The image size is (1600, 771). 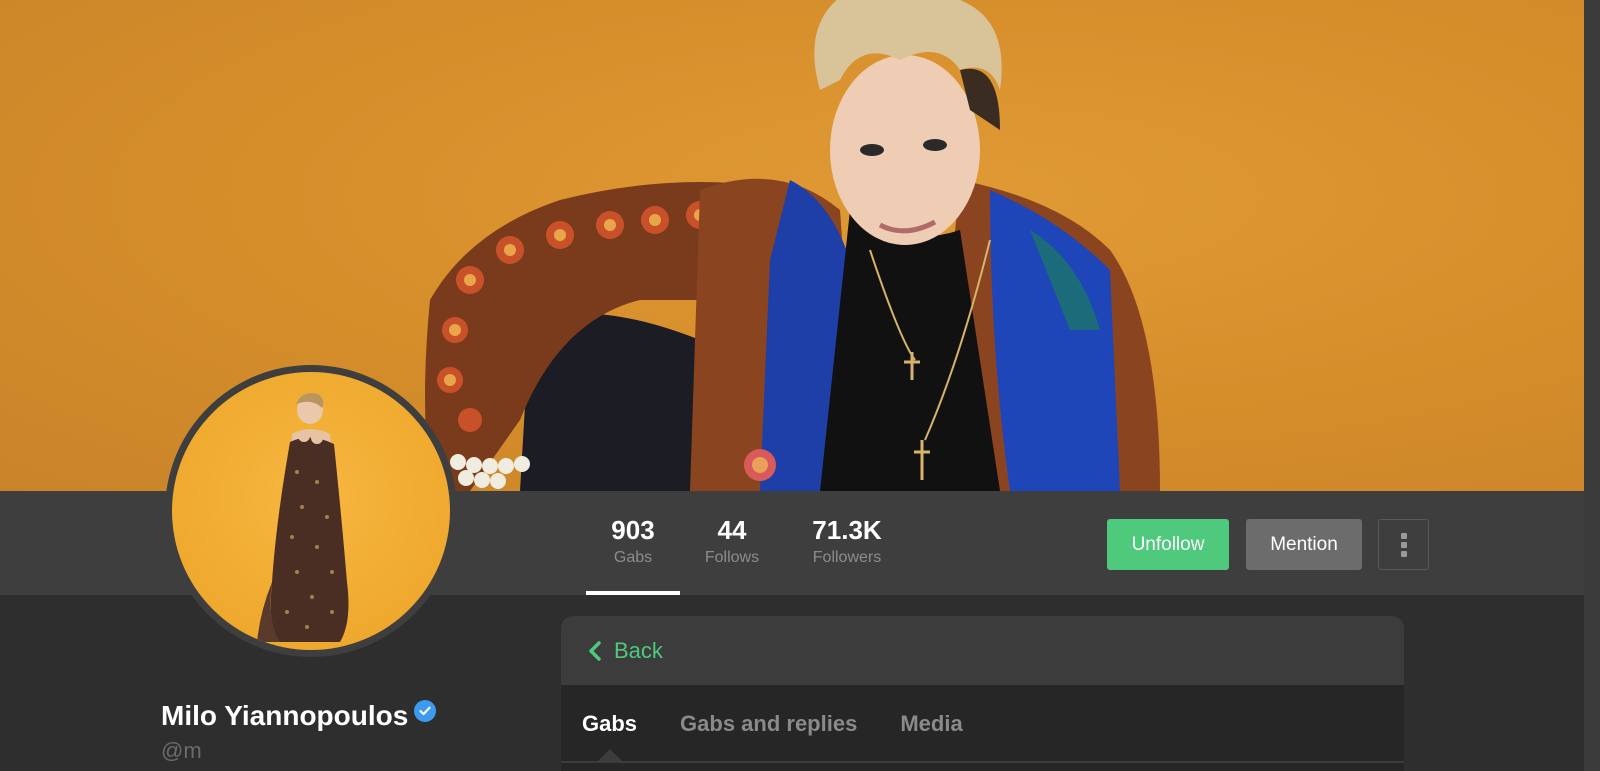 I want to click on tabs-divider, so click(x=982, y=762).